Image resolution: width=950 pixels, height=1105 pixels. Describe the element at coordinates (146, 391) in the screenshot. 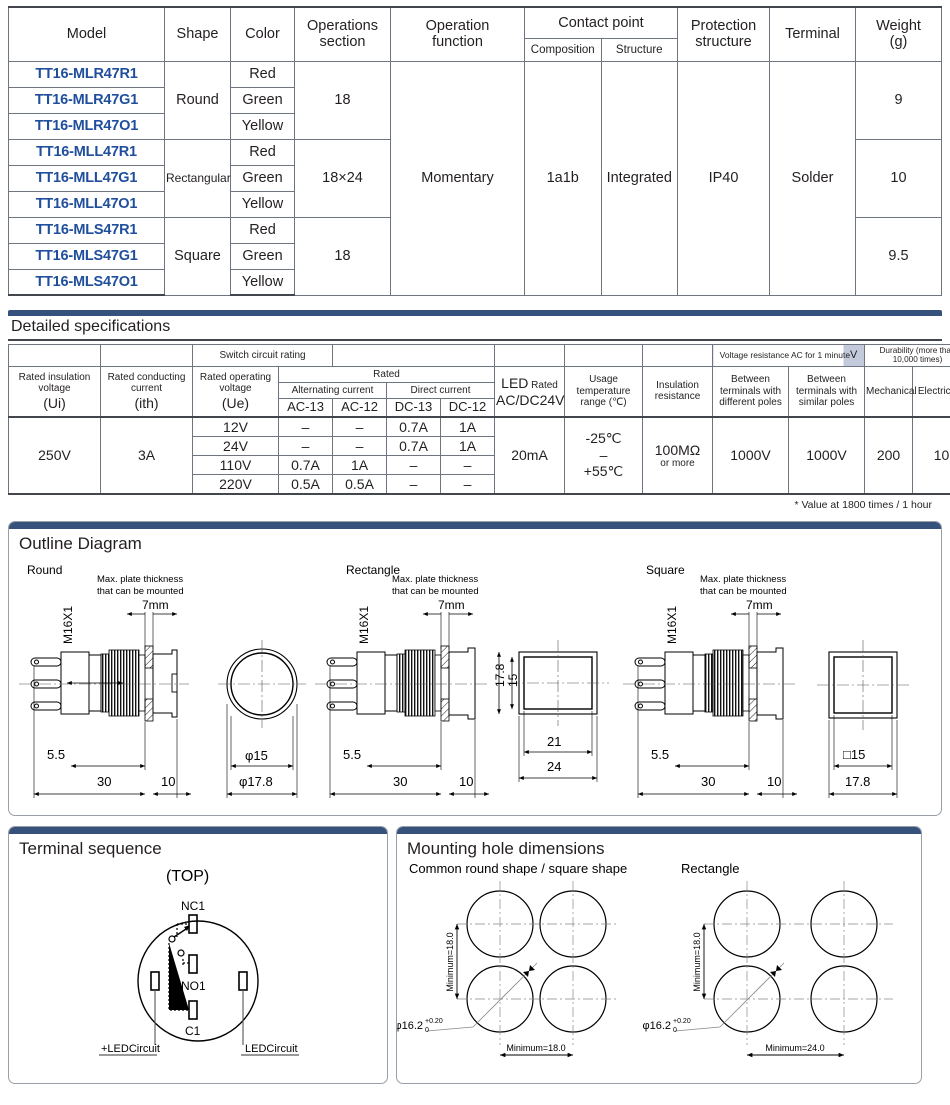

I see `spec-header-rated-conducting-current: Rated conducting current (ith)` at that location.